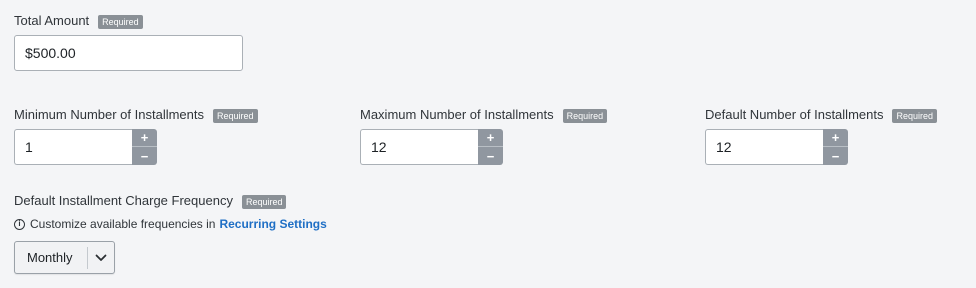  I want to click on max-installments-label-row: Maximum Number of Installments Required, so click(484, 115).